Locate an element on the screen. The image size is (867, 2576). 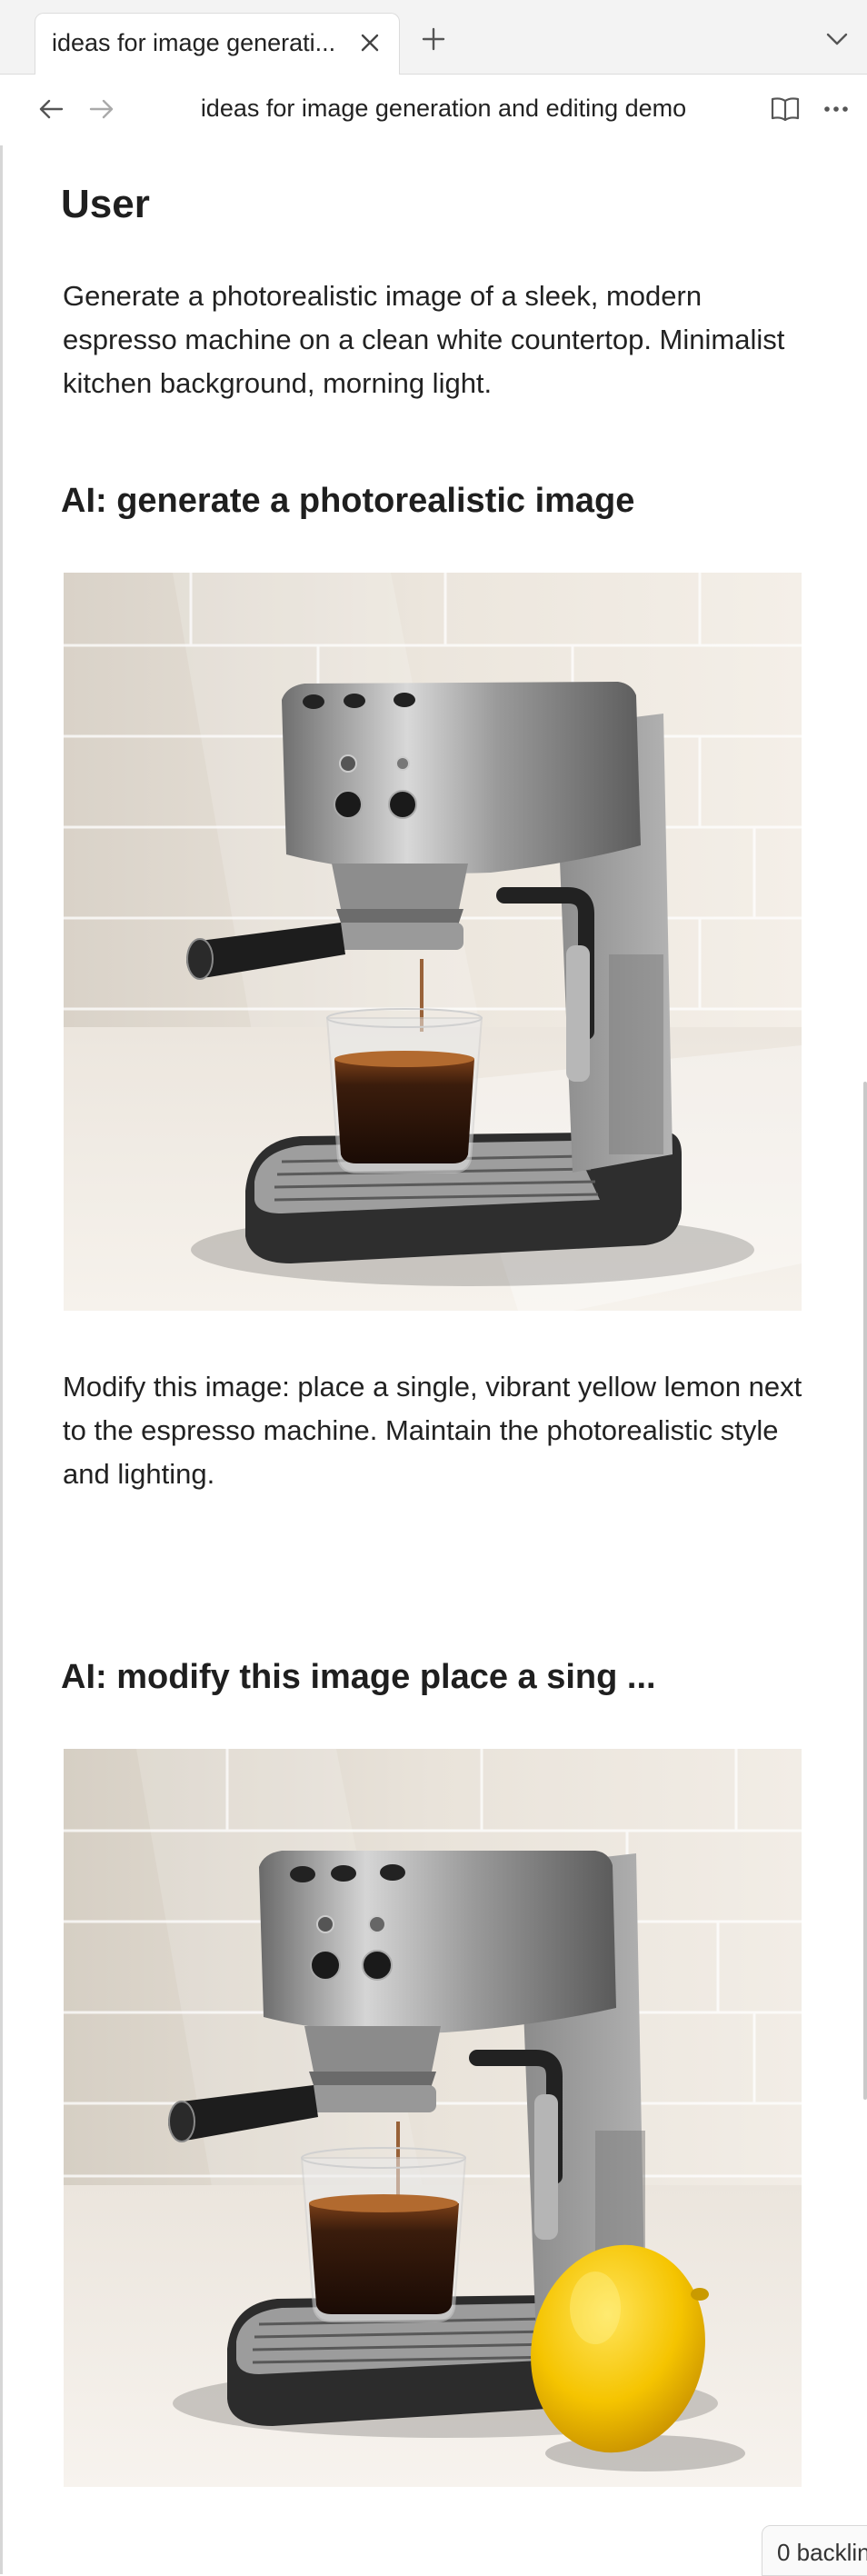
user-heading: User is located at coordinates (105, 204).